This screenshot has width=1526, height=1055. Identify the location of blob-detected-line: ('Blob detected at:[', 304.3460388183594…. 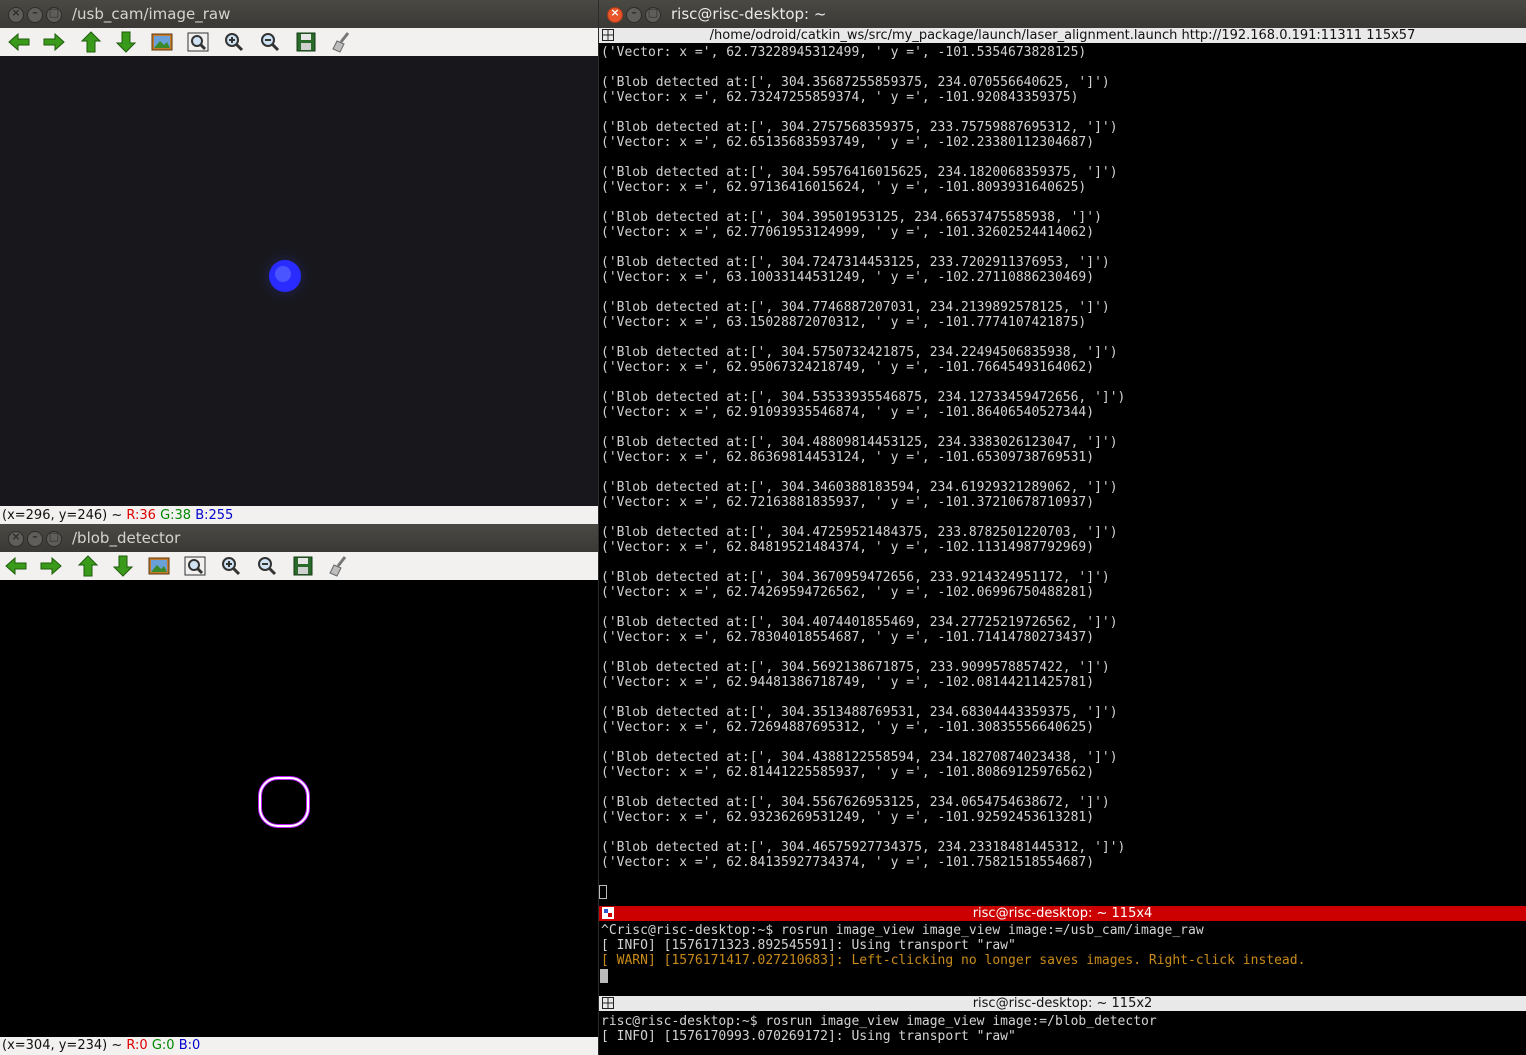
(859, 487).